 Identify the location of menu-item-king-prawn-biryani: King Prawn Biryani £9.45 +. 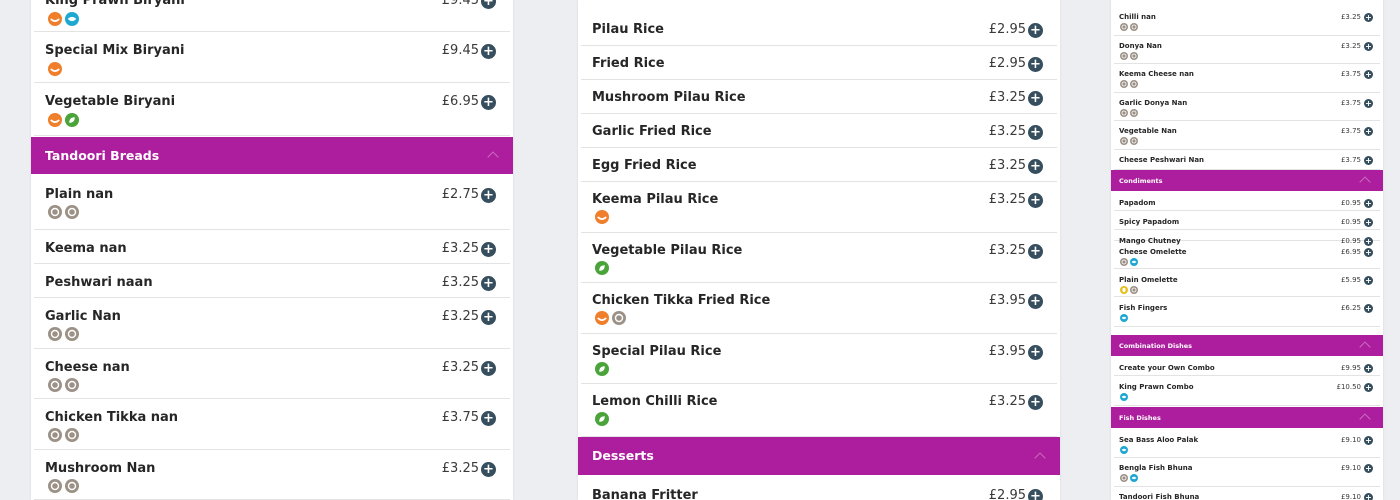
(272, 16).